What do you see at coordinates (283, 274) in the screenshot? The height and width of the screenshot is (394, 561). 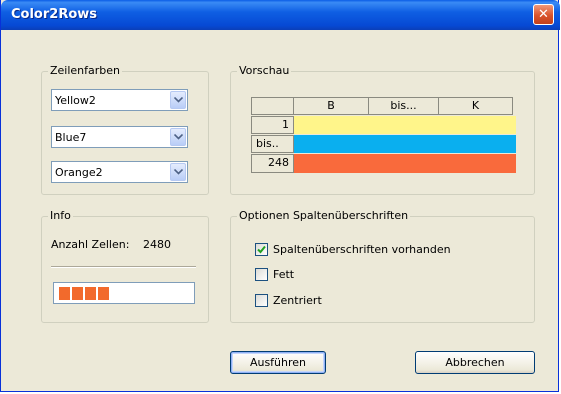 I see `bold-label: Fett` at bounding box center [283, 274].